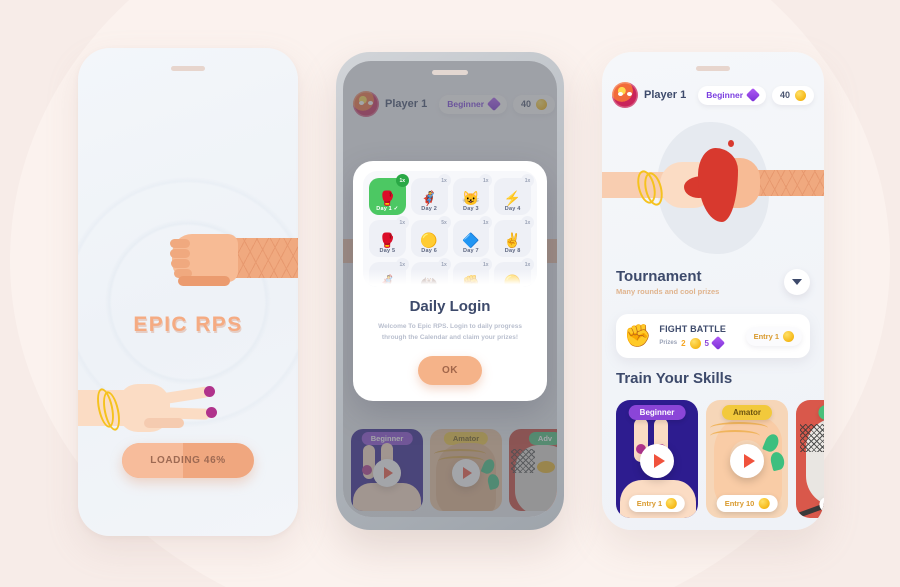  What do you see at coordinates (683, 343) in the screenshot?
I see `coin-prize-value: 2` at bounding box center [683, 343].